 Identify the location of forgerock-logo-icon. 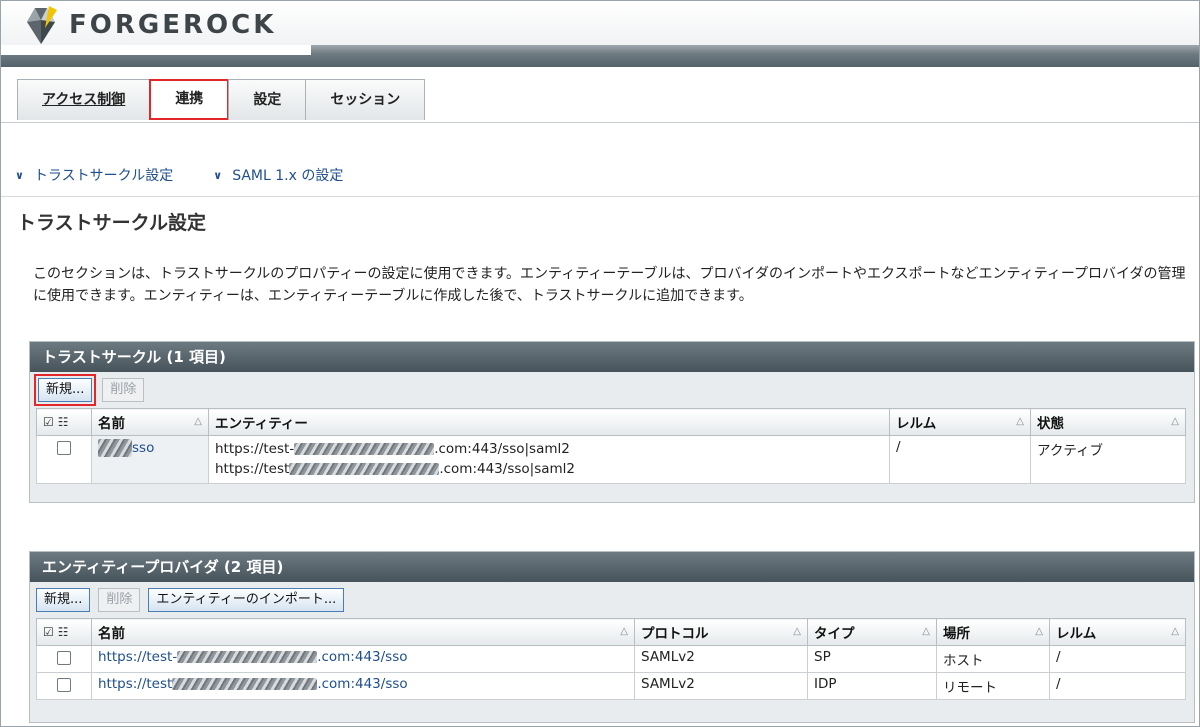
(42, 25).